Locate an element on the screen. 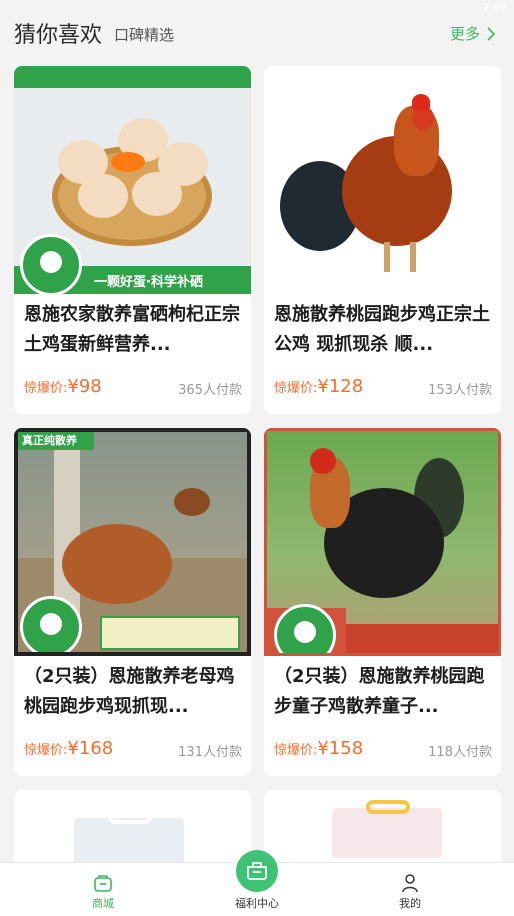 This screenshot has width=514, height=916. product-image-rooster-orchard is located at coordinates (382, 542).